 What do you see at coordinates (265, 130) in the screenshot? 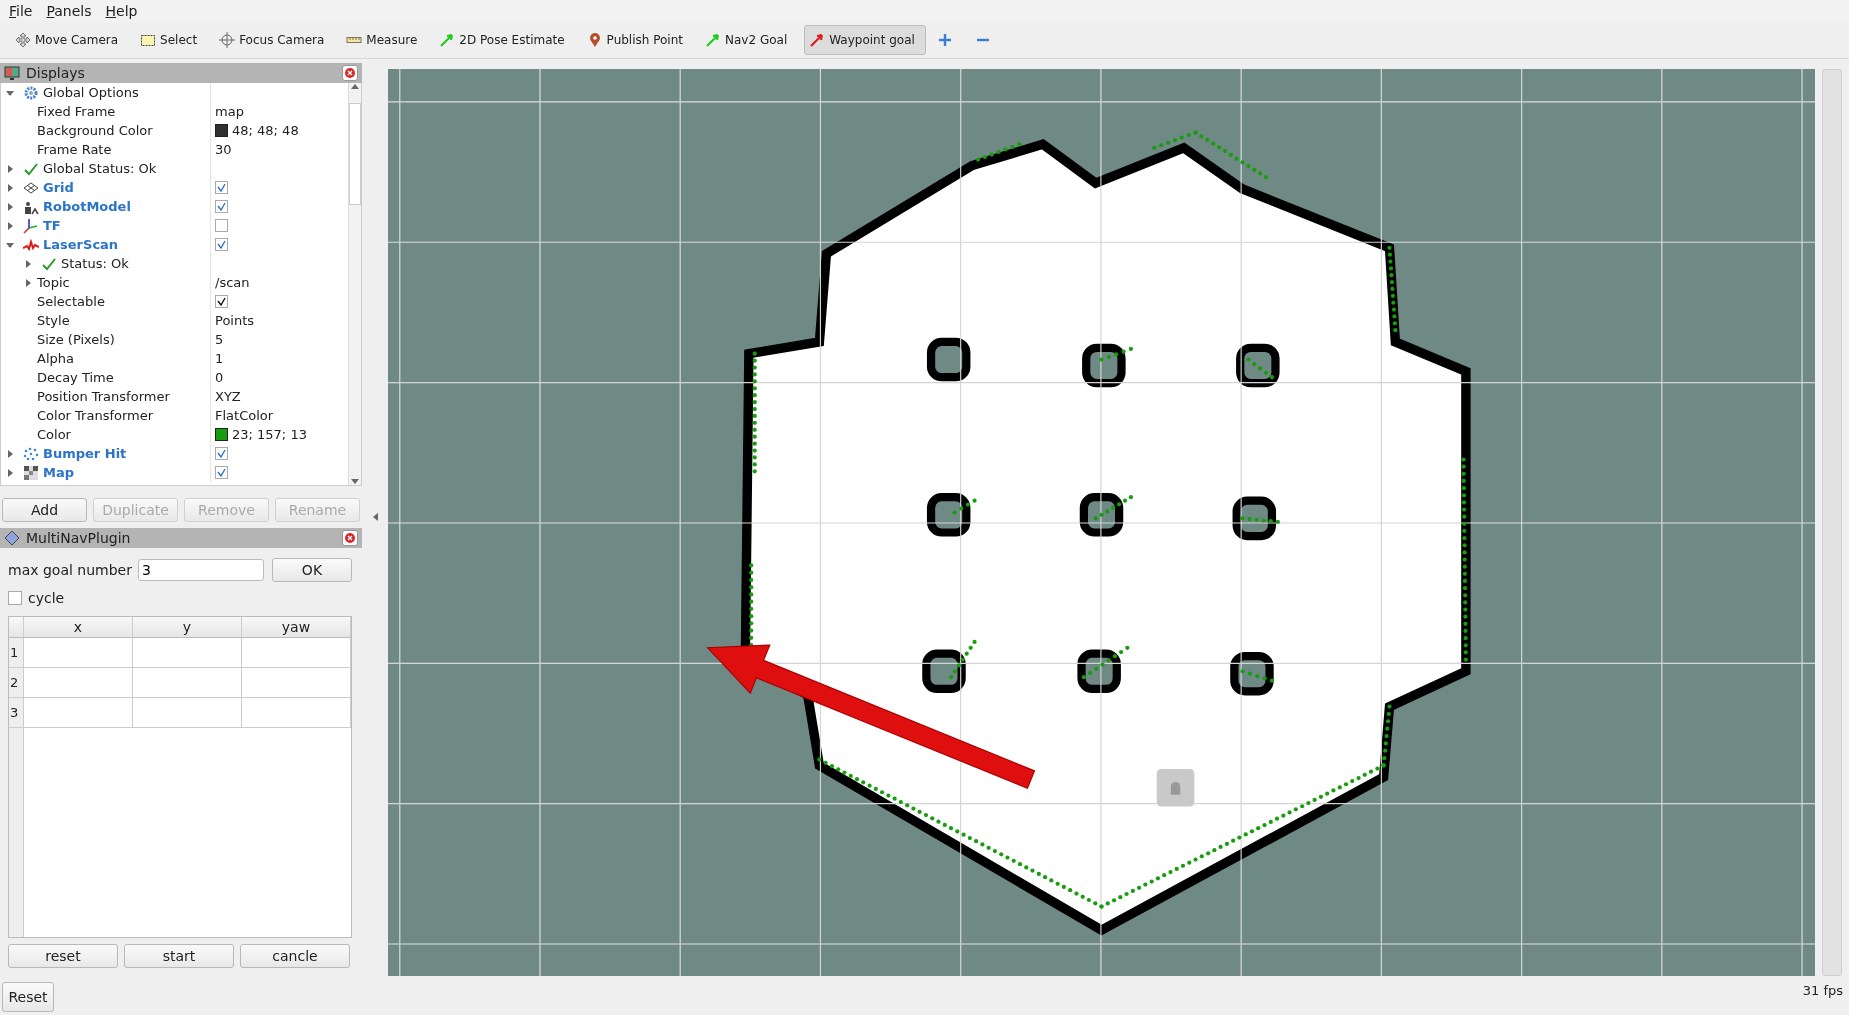
I see `property-value: 48; 48; 48` at bounding box center [265, 130].